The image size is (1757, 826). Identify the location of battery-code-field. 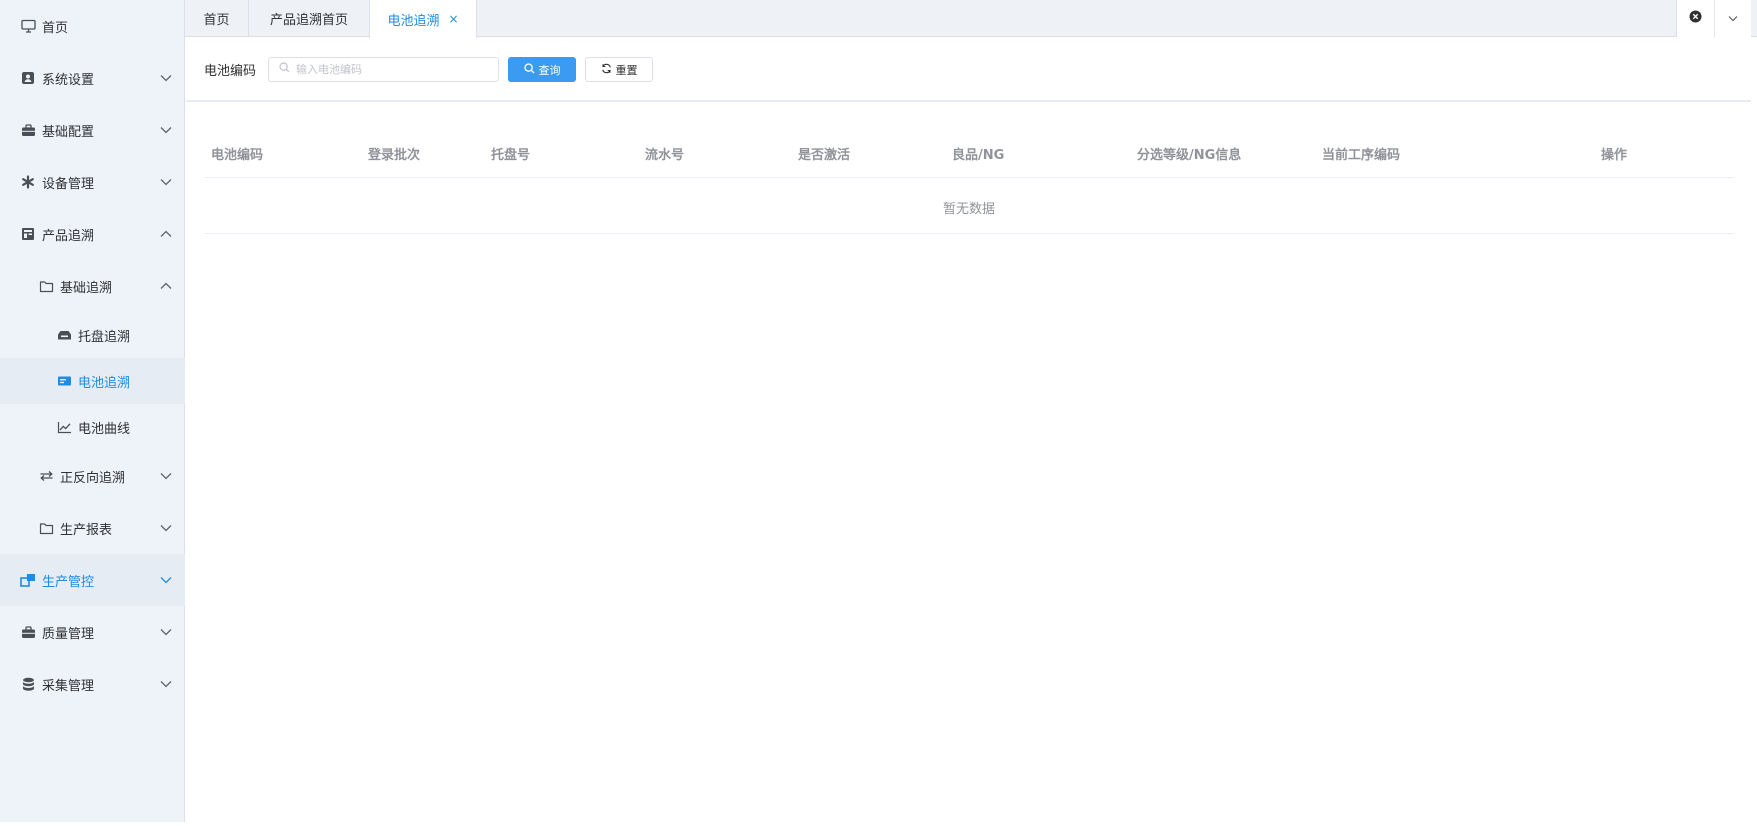
(383, 69).